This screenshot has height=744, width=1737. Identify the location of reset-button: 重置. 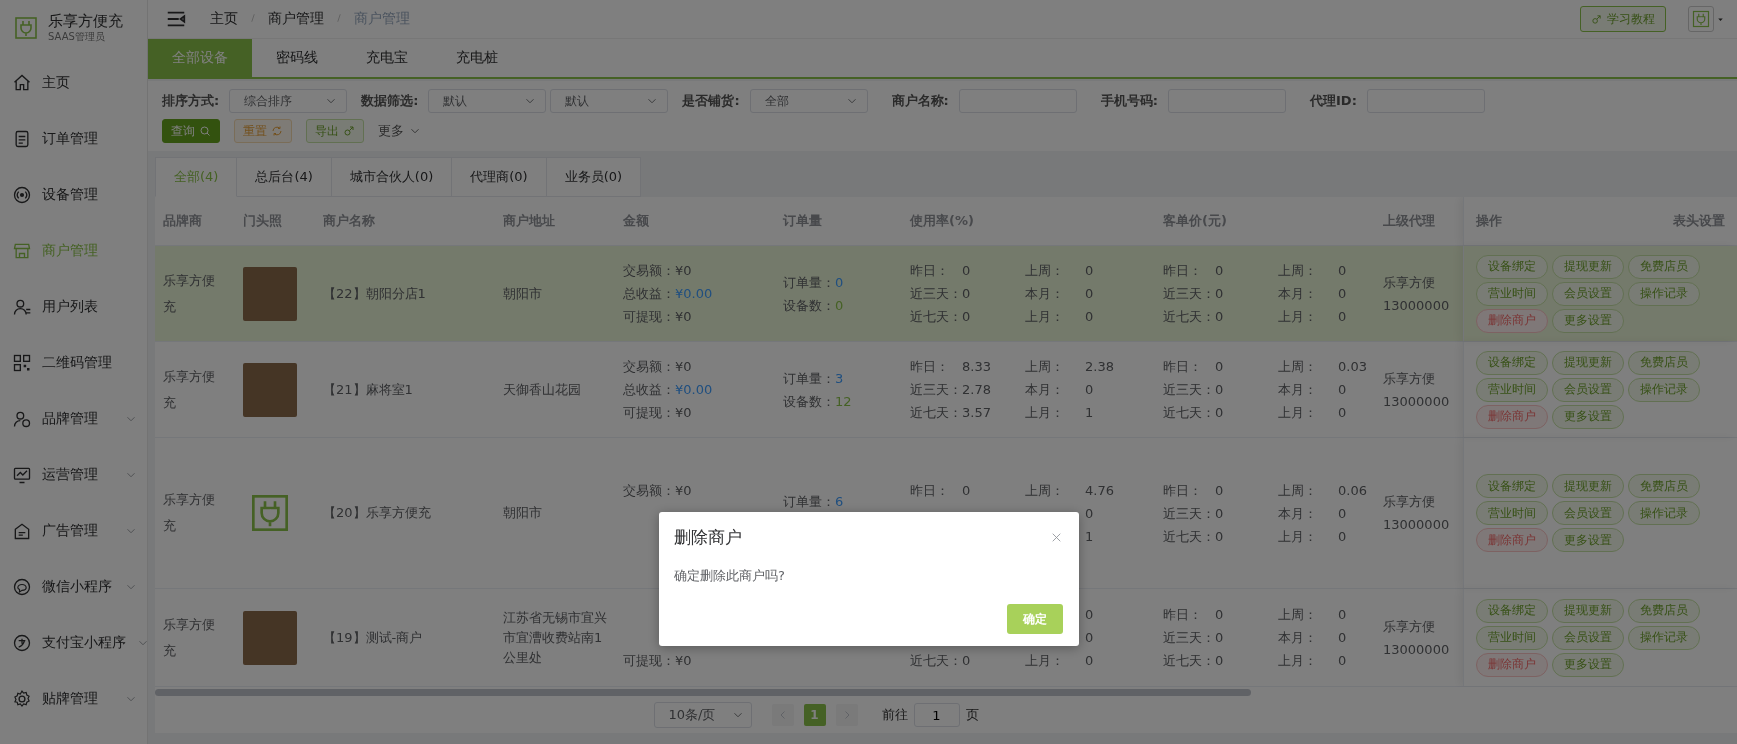
(263, 131).